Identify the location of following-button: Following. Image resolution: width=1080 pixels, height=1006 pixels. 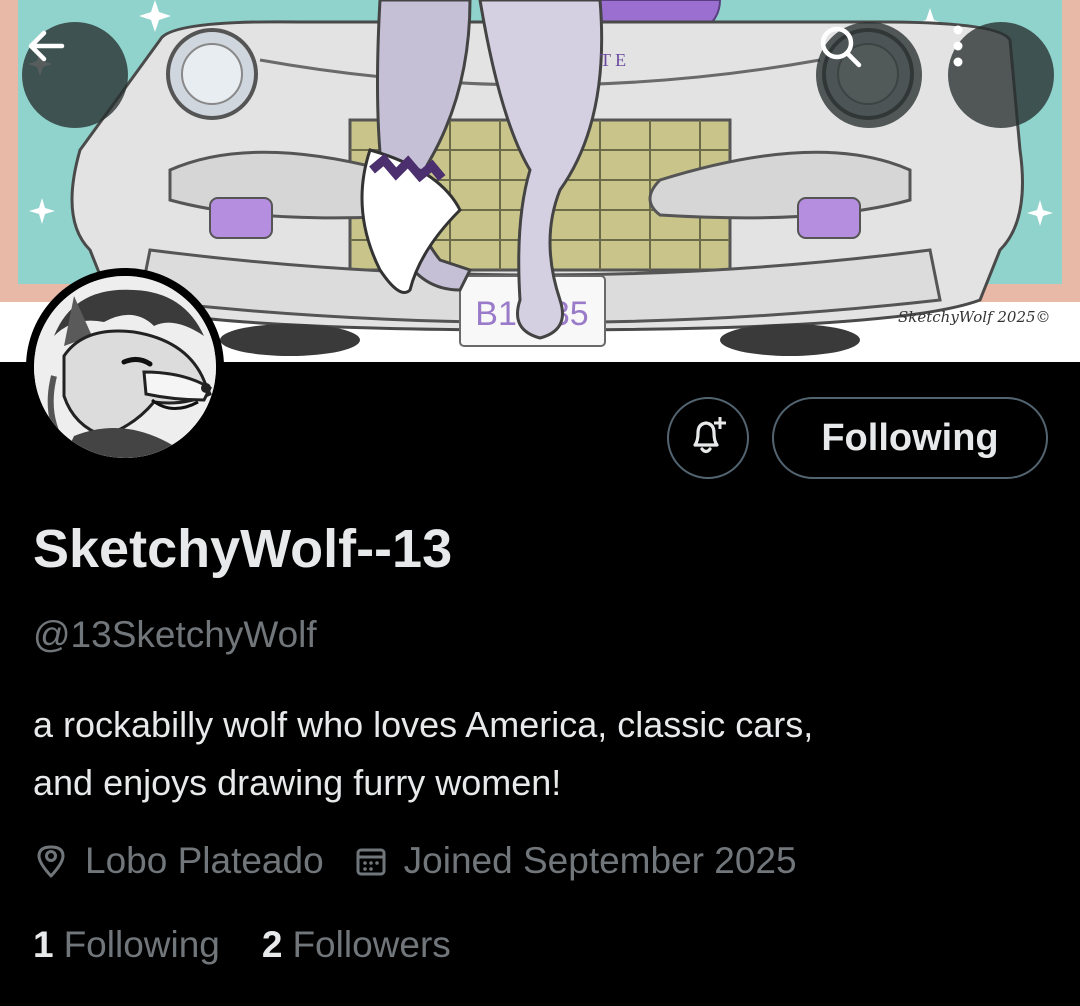
(910, 438).